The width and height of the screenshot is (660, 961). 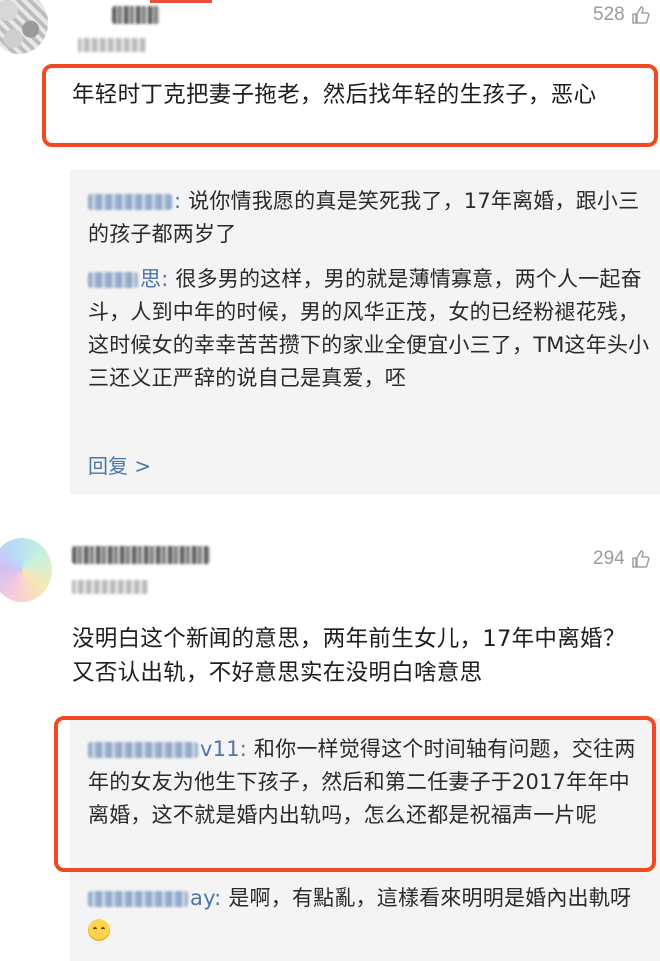 What do you see at coordinates (181, 1) in the screenshot?
I see `top-accent-bar` at bounding box center [181, 1].